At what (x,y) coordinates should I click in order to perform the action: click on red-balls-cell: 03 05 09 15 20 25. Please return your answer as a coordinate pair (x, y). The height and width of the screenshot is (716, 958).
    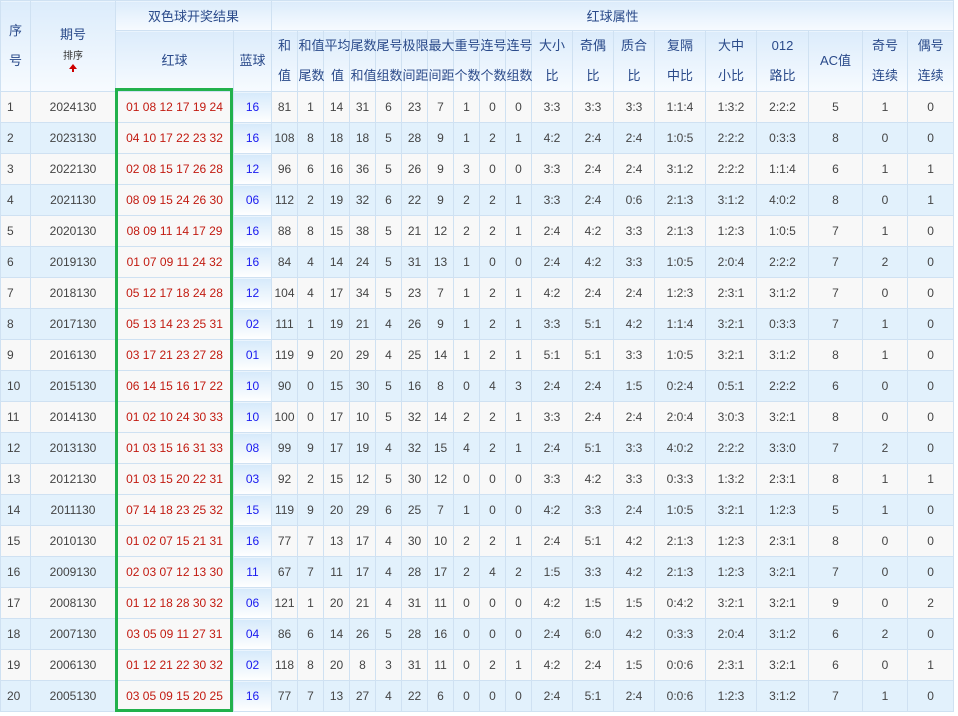
    Looking at the image, I should click on (174, 696).